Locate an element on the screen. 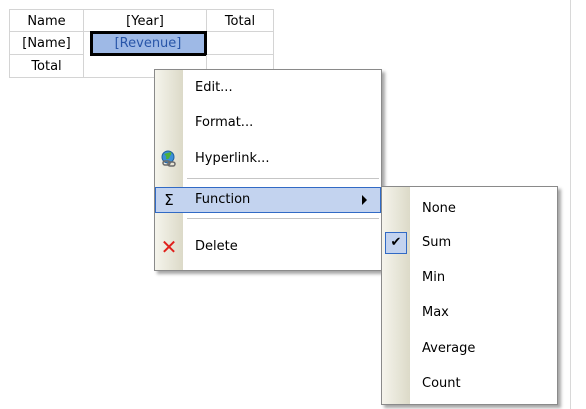 This screenshot has width=586, height=409. submenu-item-label: Sum is located at coordinates (437, 242).